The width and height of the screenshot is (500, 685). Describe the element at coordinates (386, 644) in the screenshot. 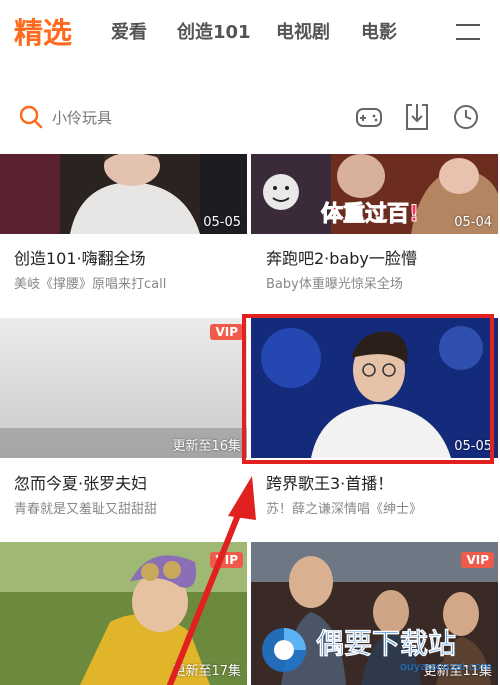

I see `watermark-title: 偶要下载站` at that location.